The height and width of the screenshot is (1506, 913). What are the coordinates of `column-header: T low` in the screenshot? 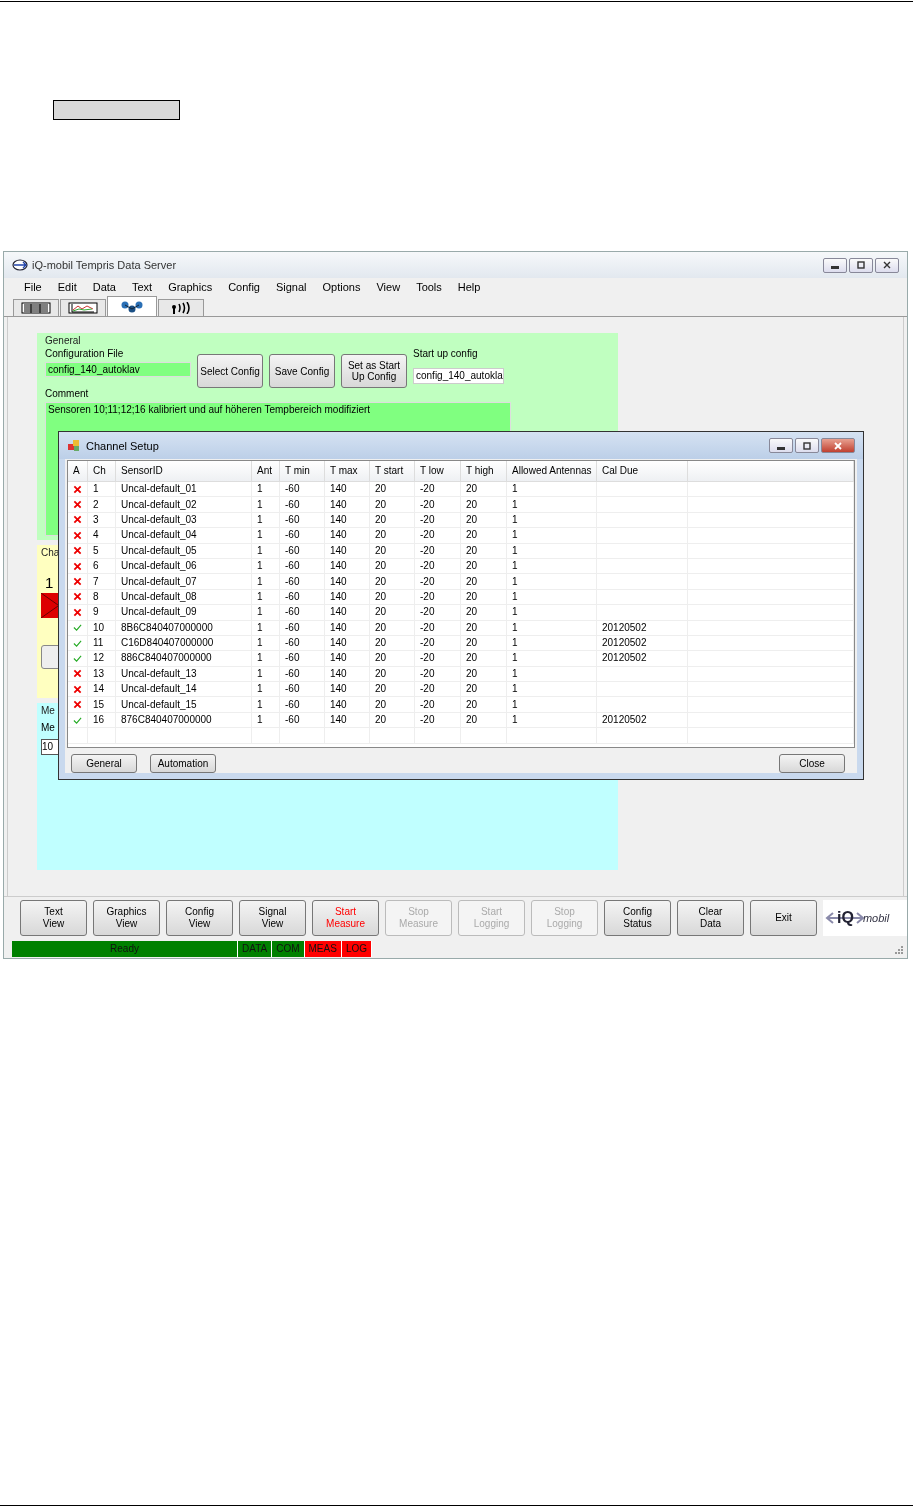 It's located at (438, 471).